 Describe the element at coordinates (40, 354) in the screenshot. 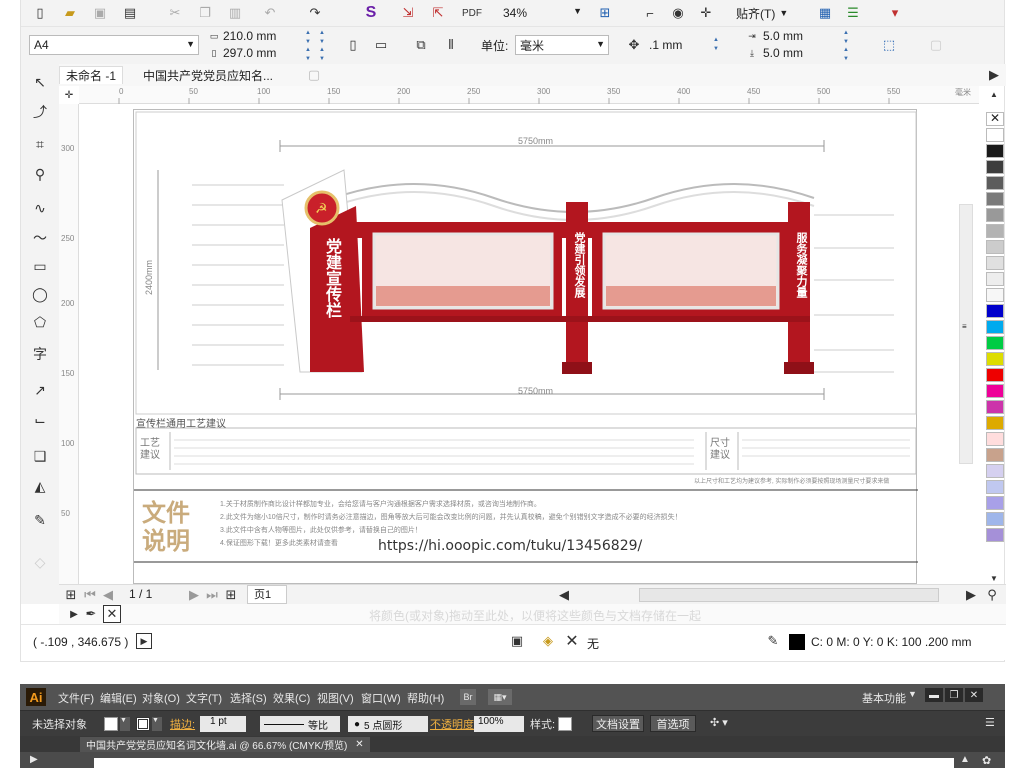

I see `text-tool-icon: 字` at that location.